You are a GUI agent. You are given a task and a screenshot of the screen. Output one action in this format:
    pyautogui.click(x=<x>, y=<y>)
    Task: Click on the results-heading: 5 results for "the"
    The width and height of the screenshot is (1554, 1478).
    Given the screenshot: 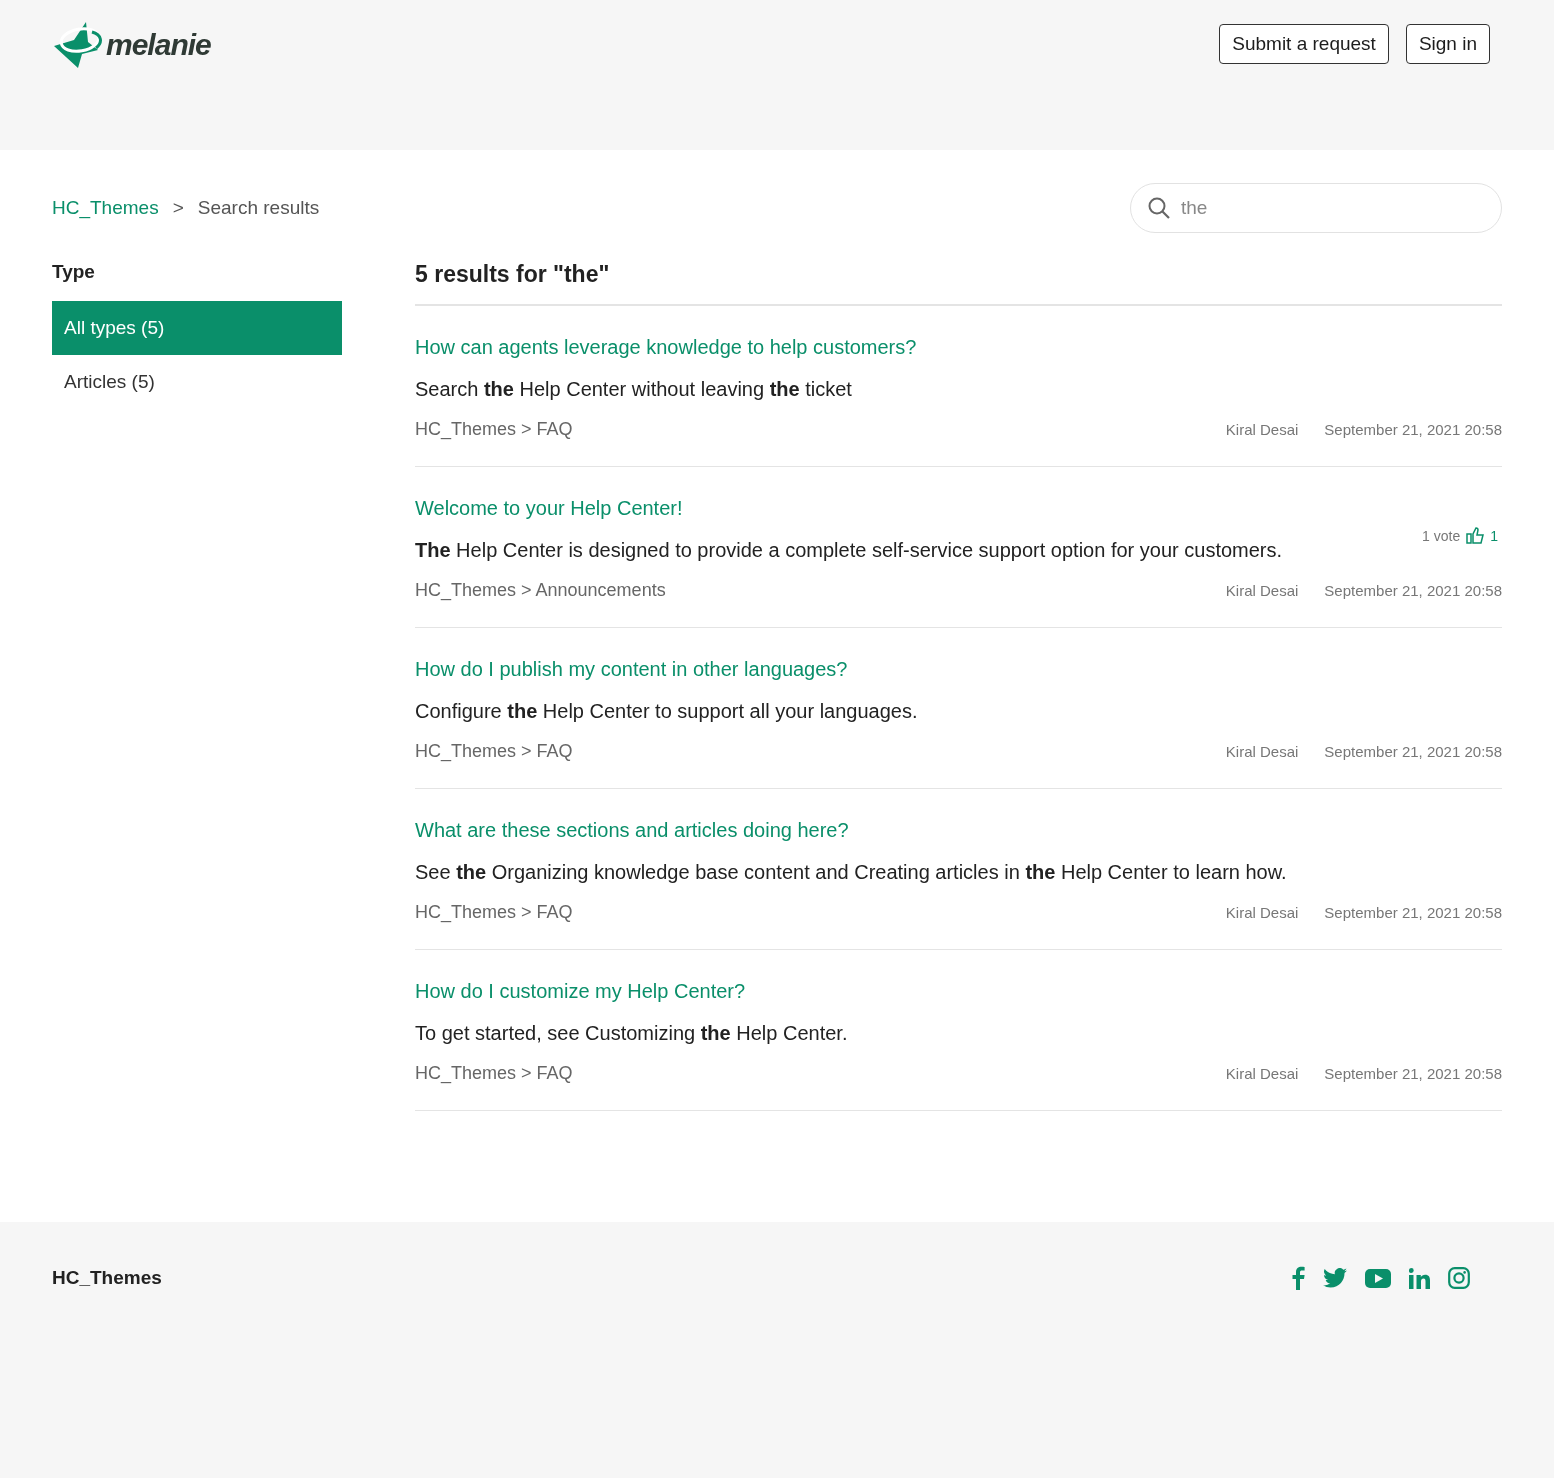 What is the action you would take?
    pyautogui.click(x=958, y=283)
    